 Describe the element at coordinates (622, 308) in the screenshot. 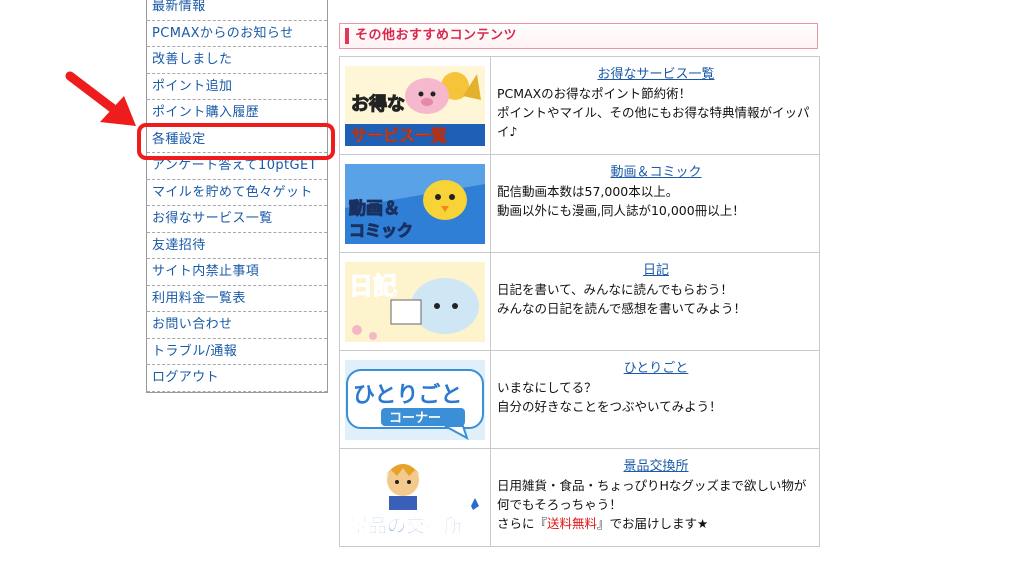

I see `diary-line-2: みんなの日記を読んで感想を書いてみよう！` at that location.